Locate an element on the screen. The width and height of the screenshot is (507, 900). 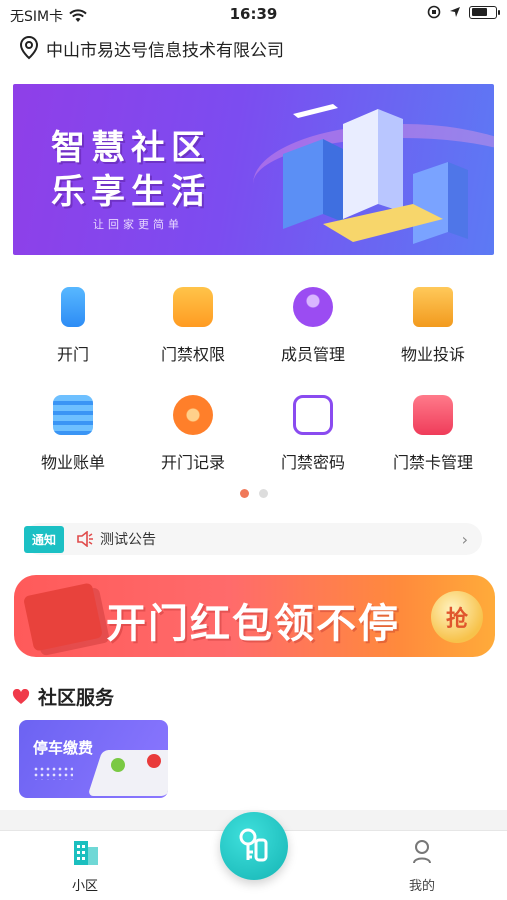
open-door-center-button is located at coordinates (254, 846).